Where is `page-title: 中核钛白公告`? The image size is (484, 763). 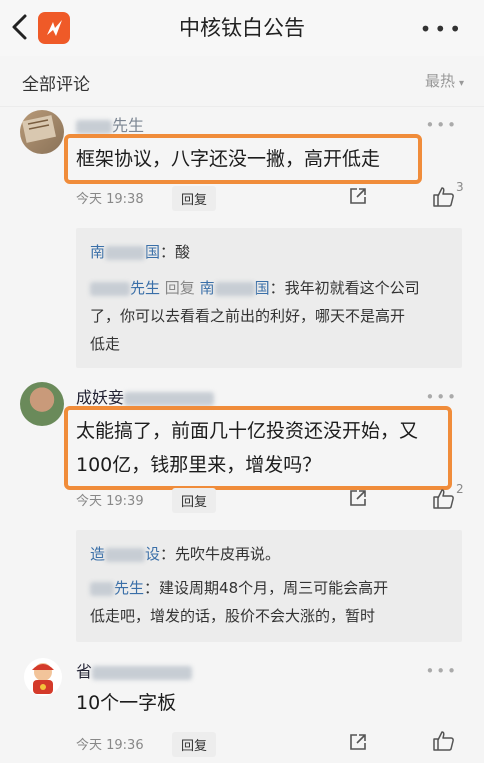 page-title: 中核钛白公告 is located at coordinates (242, 28).